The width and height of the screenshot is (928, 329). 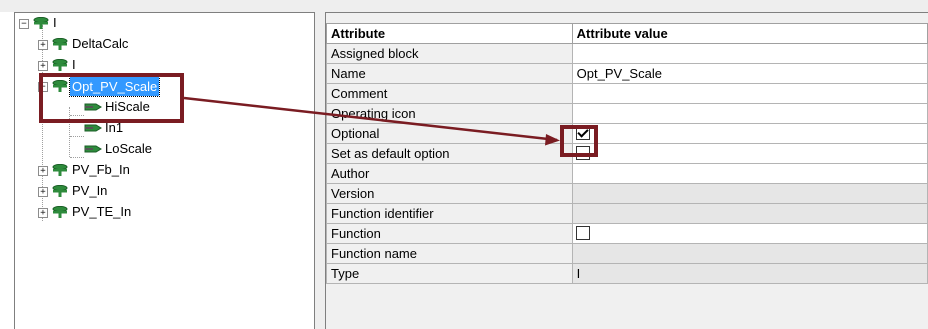 What do you see at coordinates (101, 169) in the screenshot?
I see `tree-item-label: PV_Fb_In` at bounding box center [101, 169].